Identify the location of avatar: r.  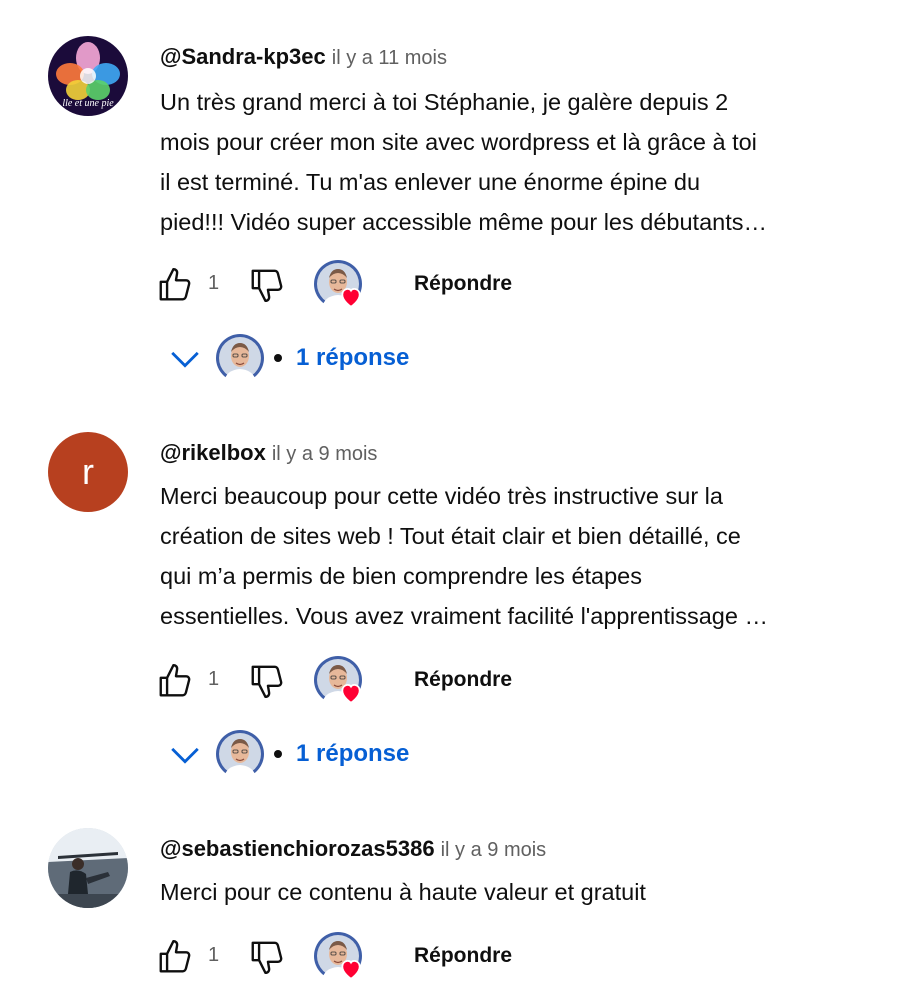
(88, 472).